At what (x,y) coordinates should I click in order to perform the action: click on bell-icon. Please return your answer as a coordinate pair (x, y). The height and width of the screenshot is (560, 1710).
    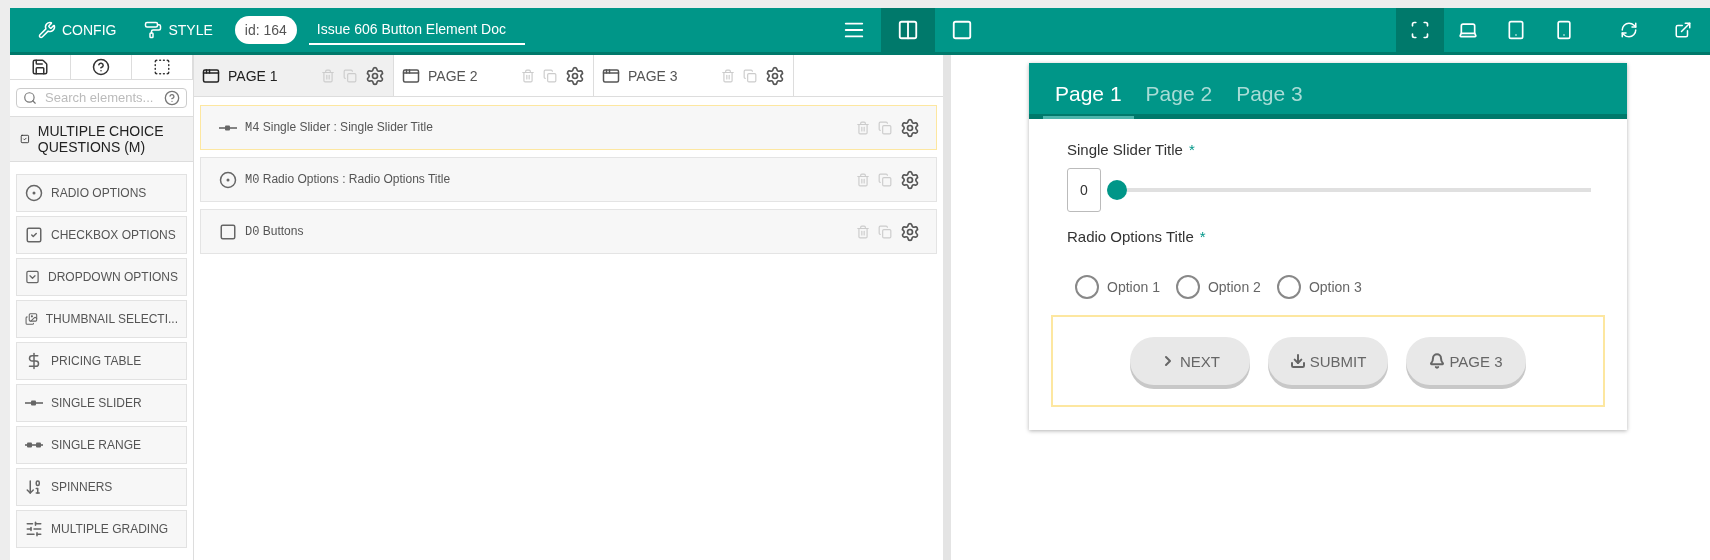
    Looking at the image, I should click on (1437, 361).